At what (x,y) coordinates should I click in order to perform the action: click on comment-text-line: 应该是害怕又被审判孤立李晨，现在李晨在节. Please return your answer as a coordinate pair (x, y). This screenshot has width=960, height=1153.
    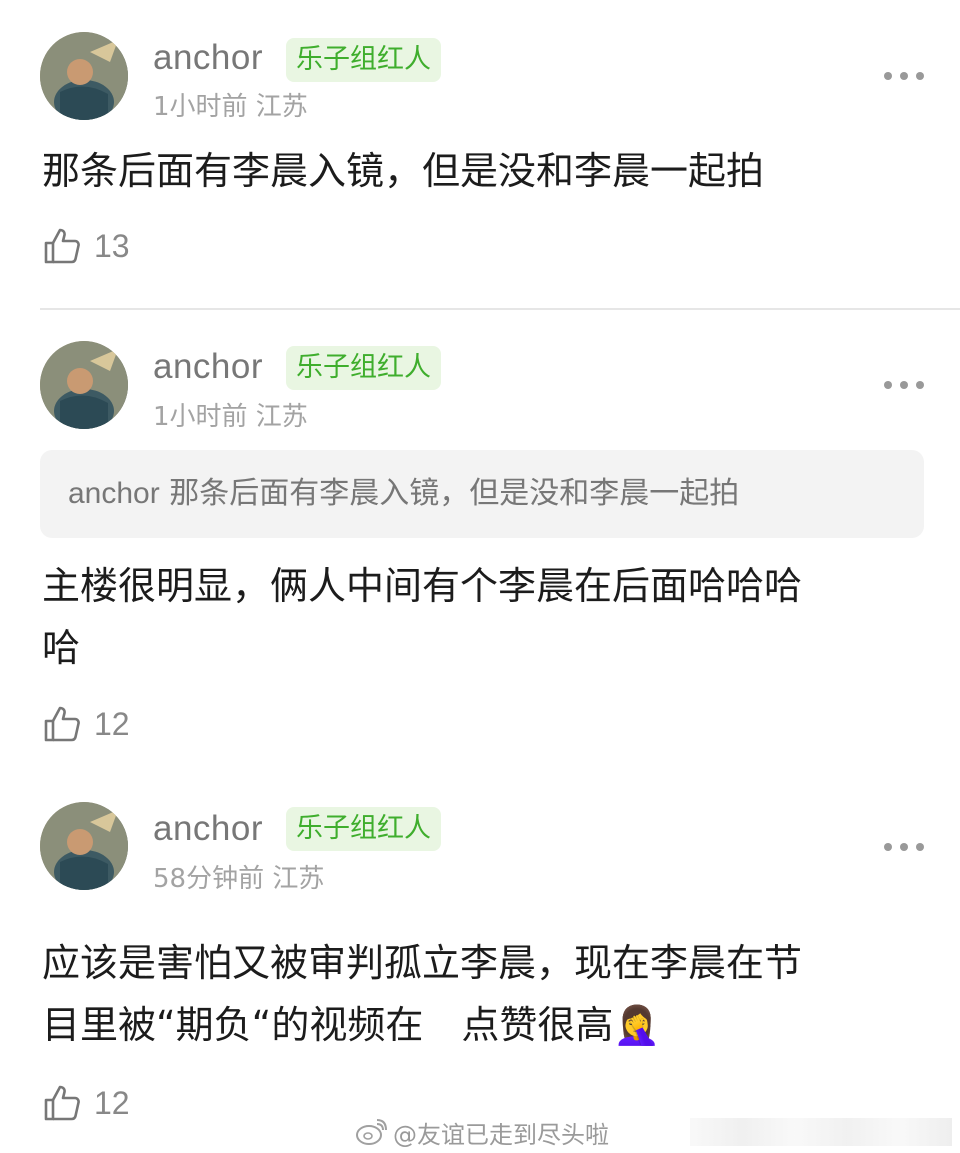
    Looking at the image, I should click on (422, 963).